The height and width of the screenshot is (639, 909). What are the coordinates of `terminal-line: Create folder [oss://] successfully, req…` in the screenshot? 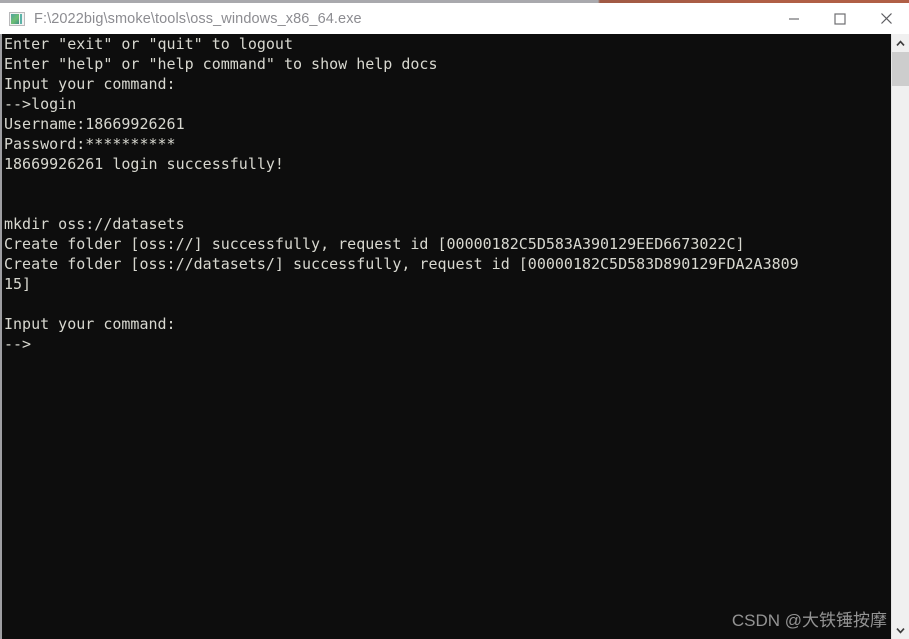 It's located at (374, 244).